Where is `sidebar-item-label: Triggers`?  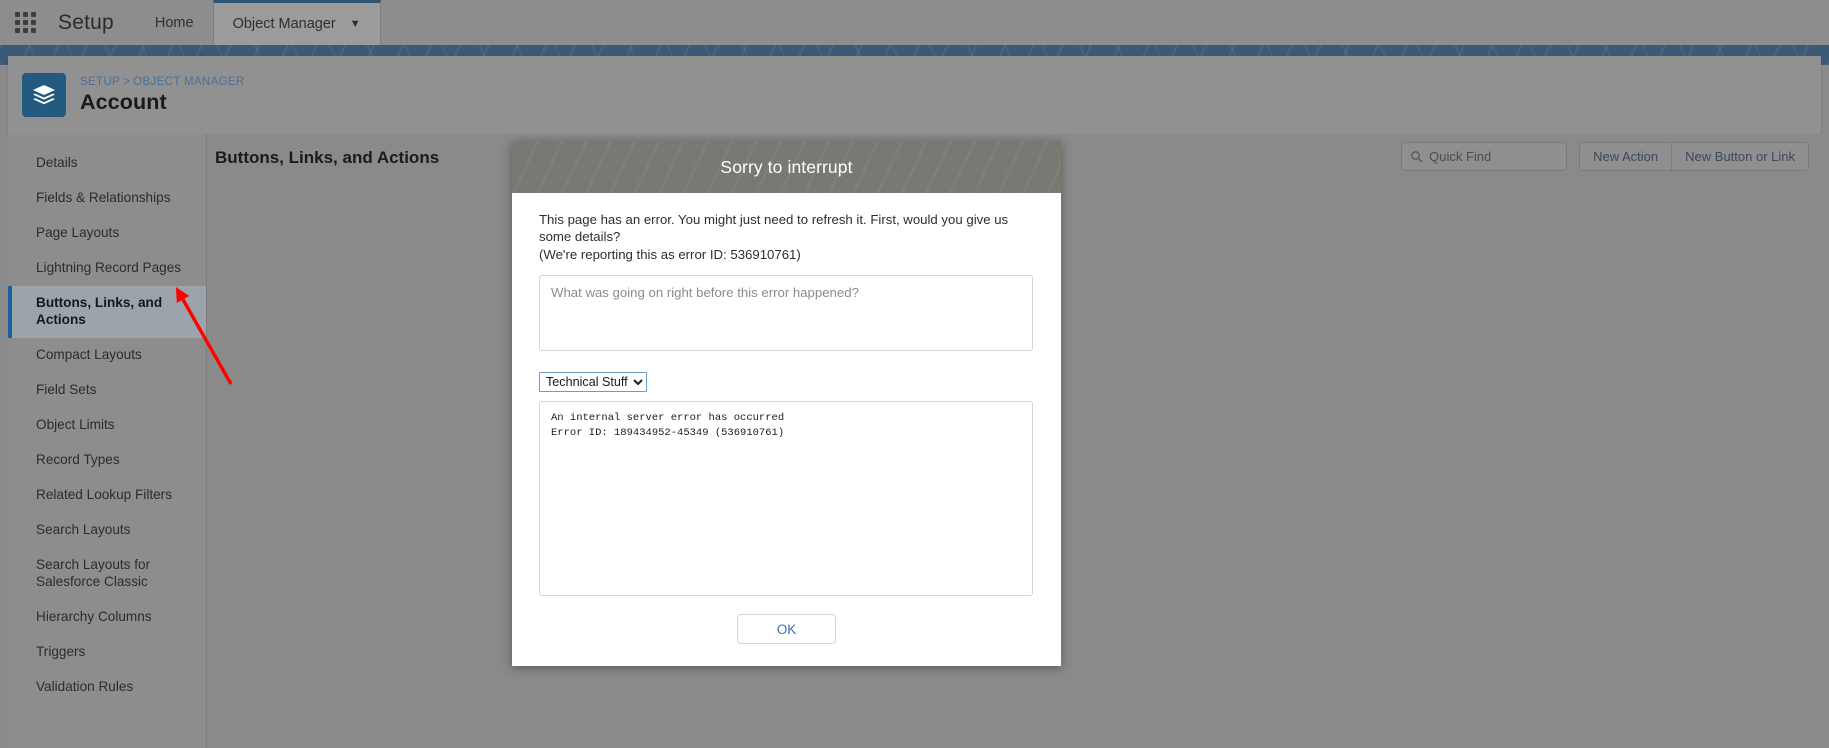
sidebar-item-label: Triggers is located at coordinates (61, 651).